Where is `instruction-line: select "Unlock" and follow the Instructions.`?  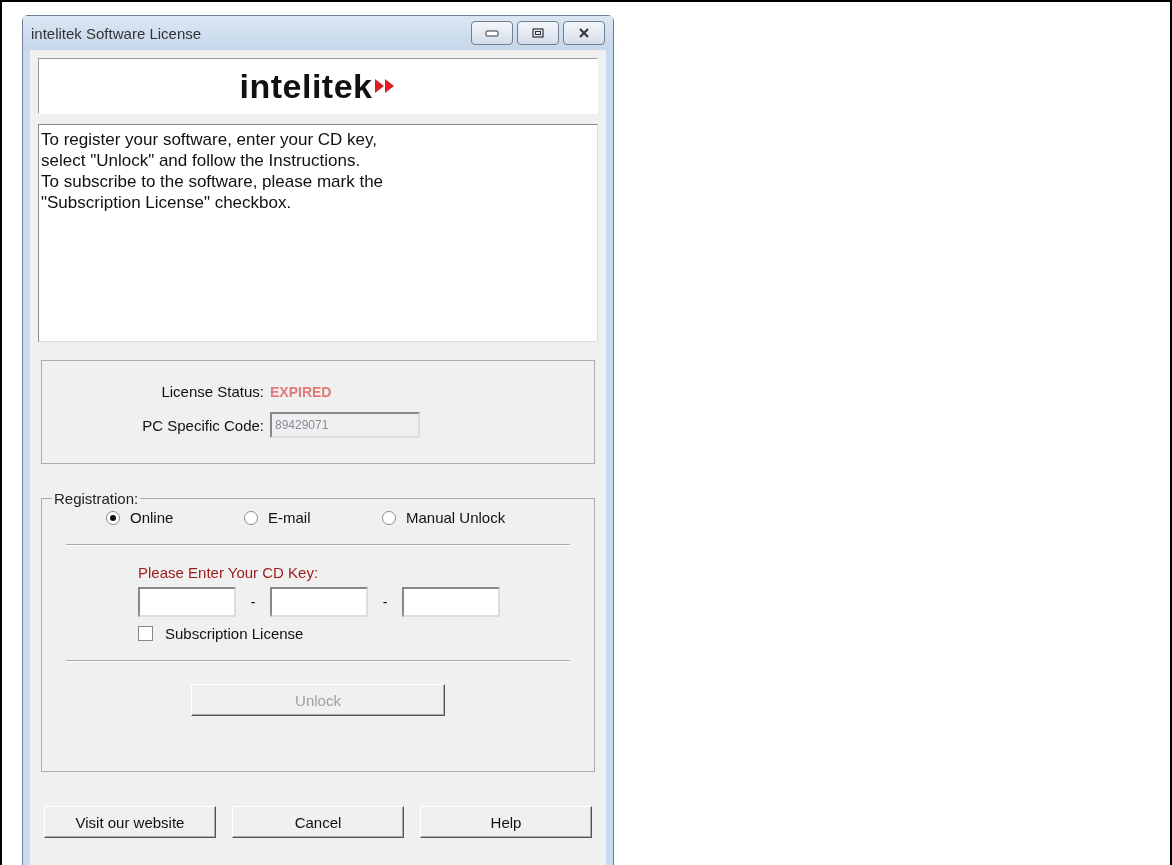
instruction-line: select "Unlock" and follow the Instructions. is located at coordinates (201, 160).